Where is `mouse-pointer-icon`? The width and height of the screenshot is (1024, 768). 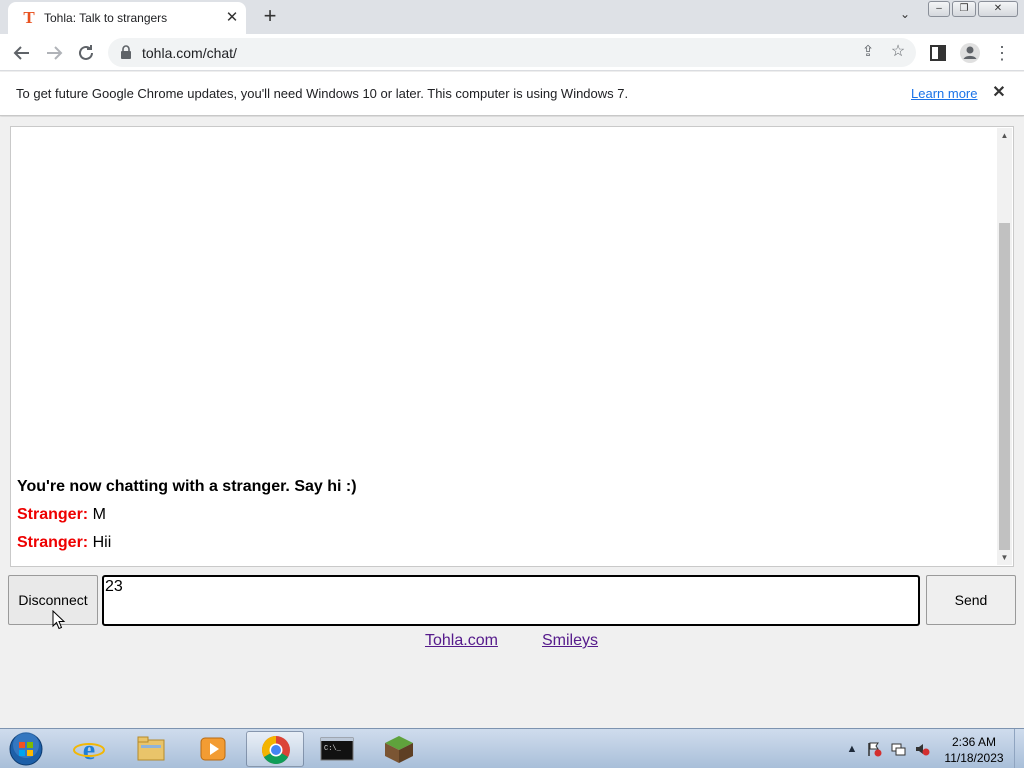
mouse-pointer-icon is located at coordinates (59, 620).